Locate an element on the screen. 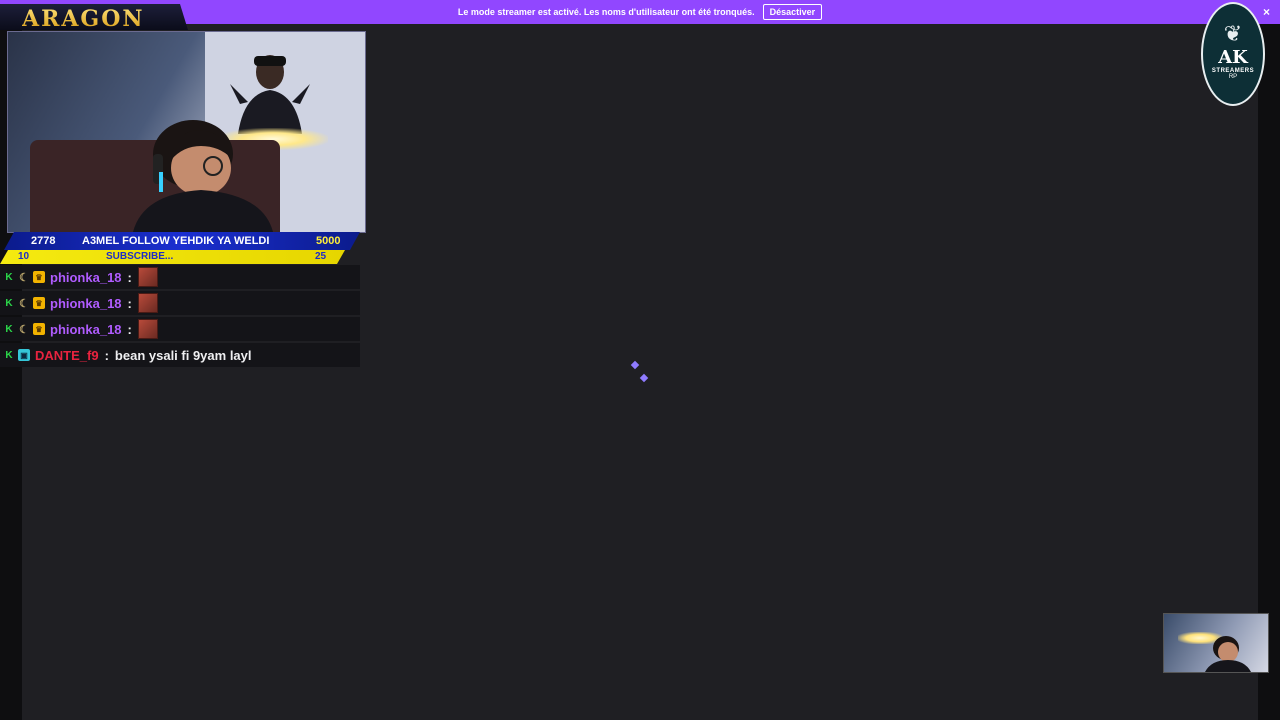 The image size is (1280, 720). follow-goal-current: 2778 is located at coordinates (43, 241).